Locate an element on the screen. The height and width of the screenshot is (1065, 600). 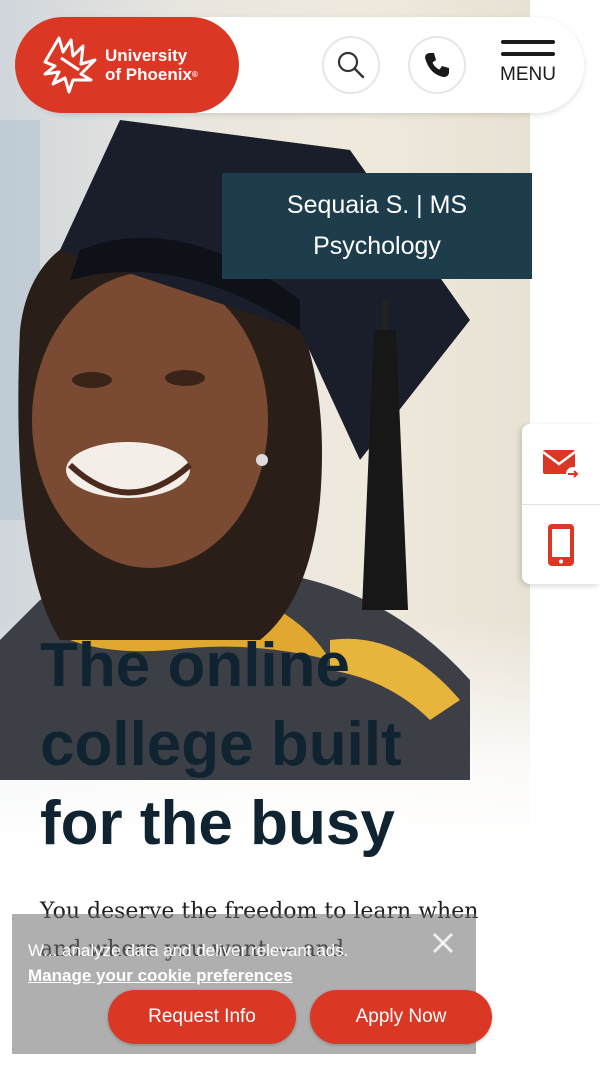
headline-line-2: college built is located at coordinates (221, 744).